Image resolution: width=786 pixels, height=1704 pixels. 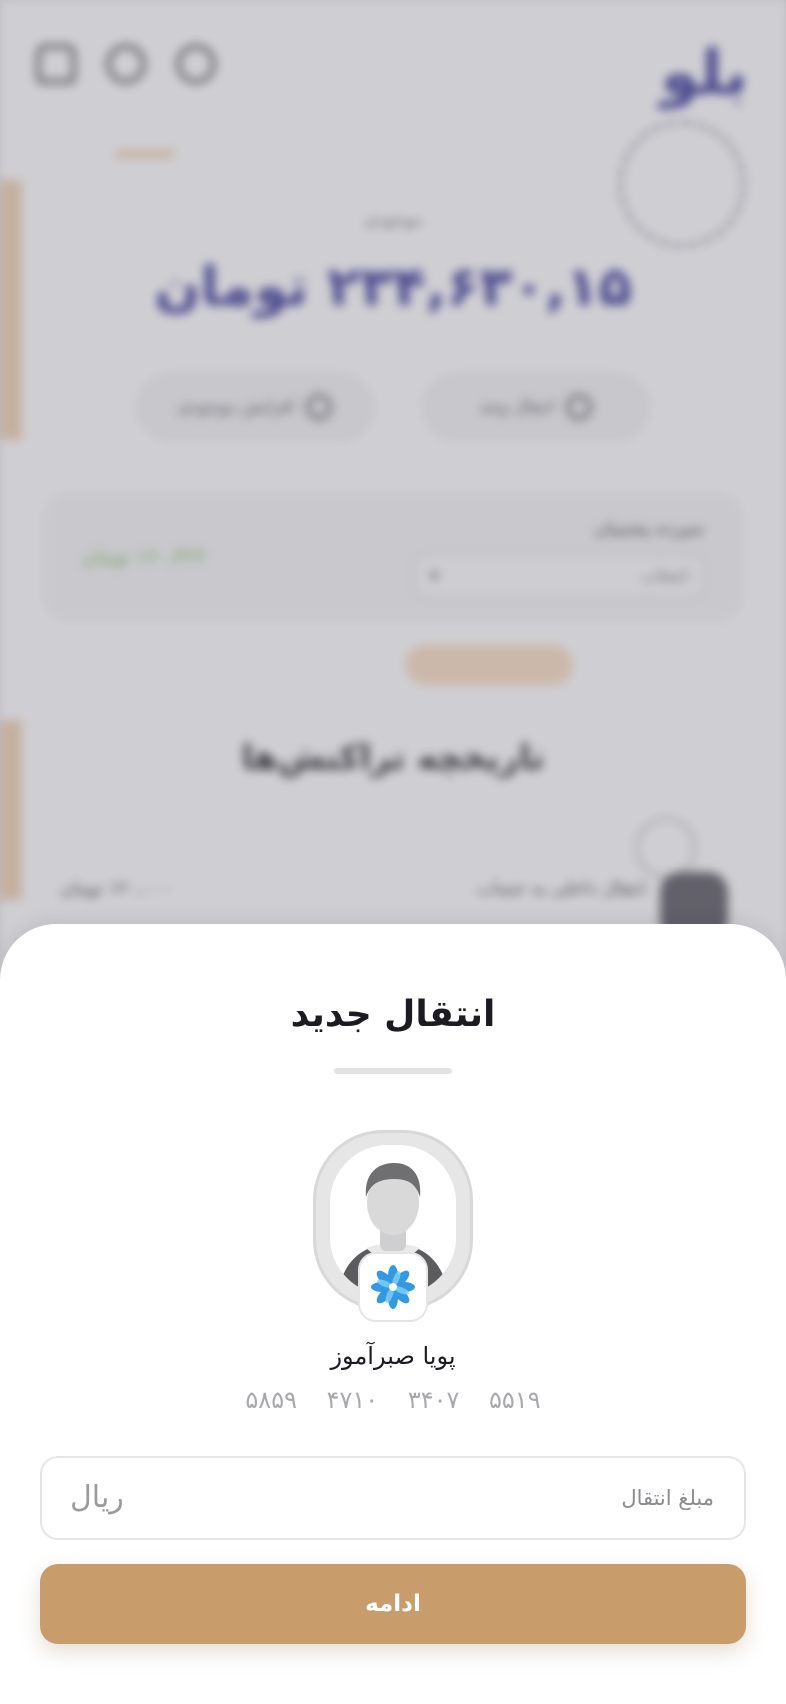 I want to click on sheet-title: انتقال جدید, so click(x=393, y=1014).